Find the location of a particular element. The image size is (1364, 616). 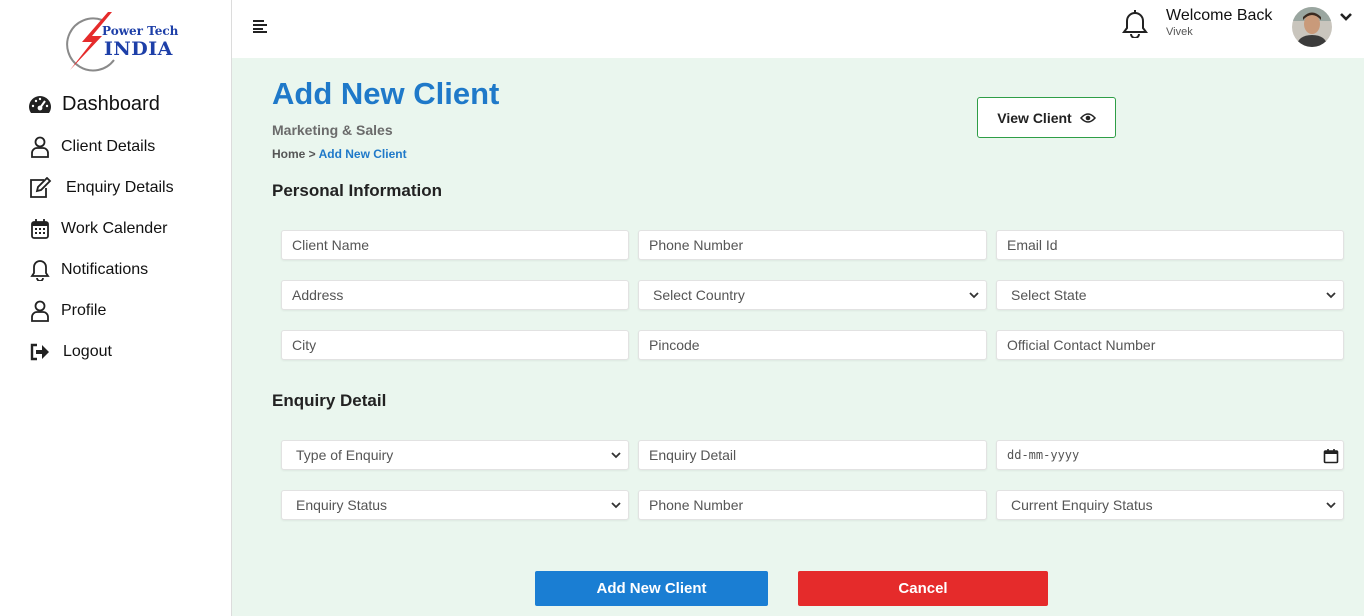

speedometer-icon is located at coordinates (40, 104).